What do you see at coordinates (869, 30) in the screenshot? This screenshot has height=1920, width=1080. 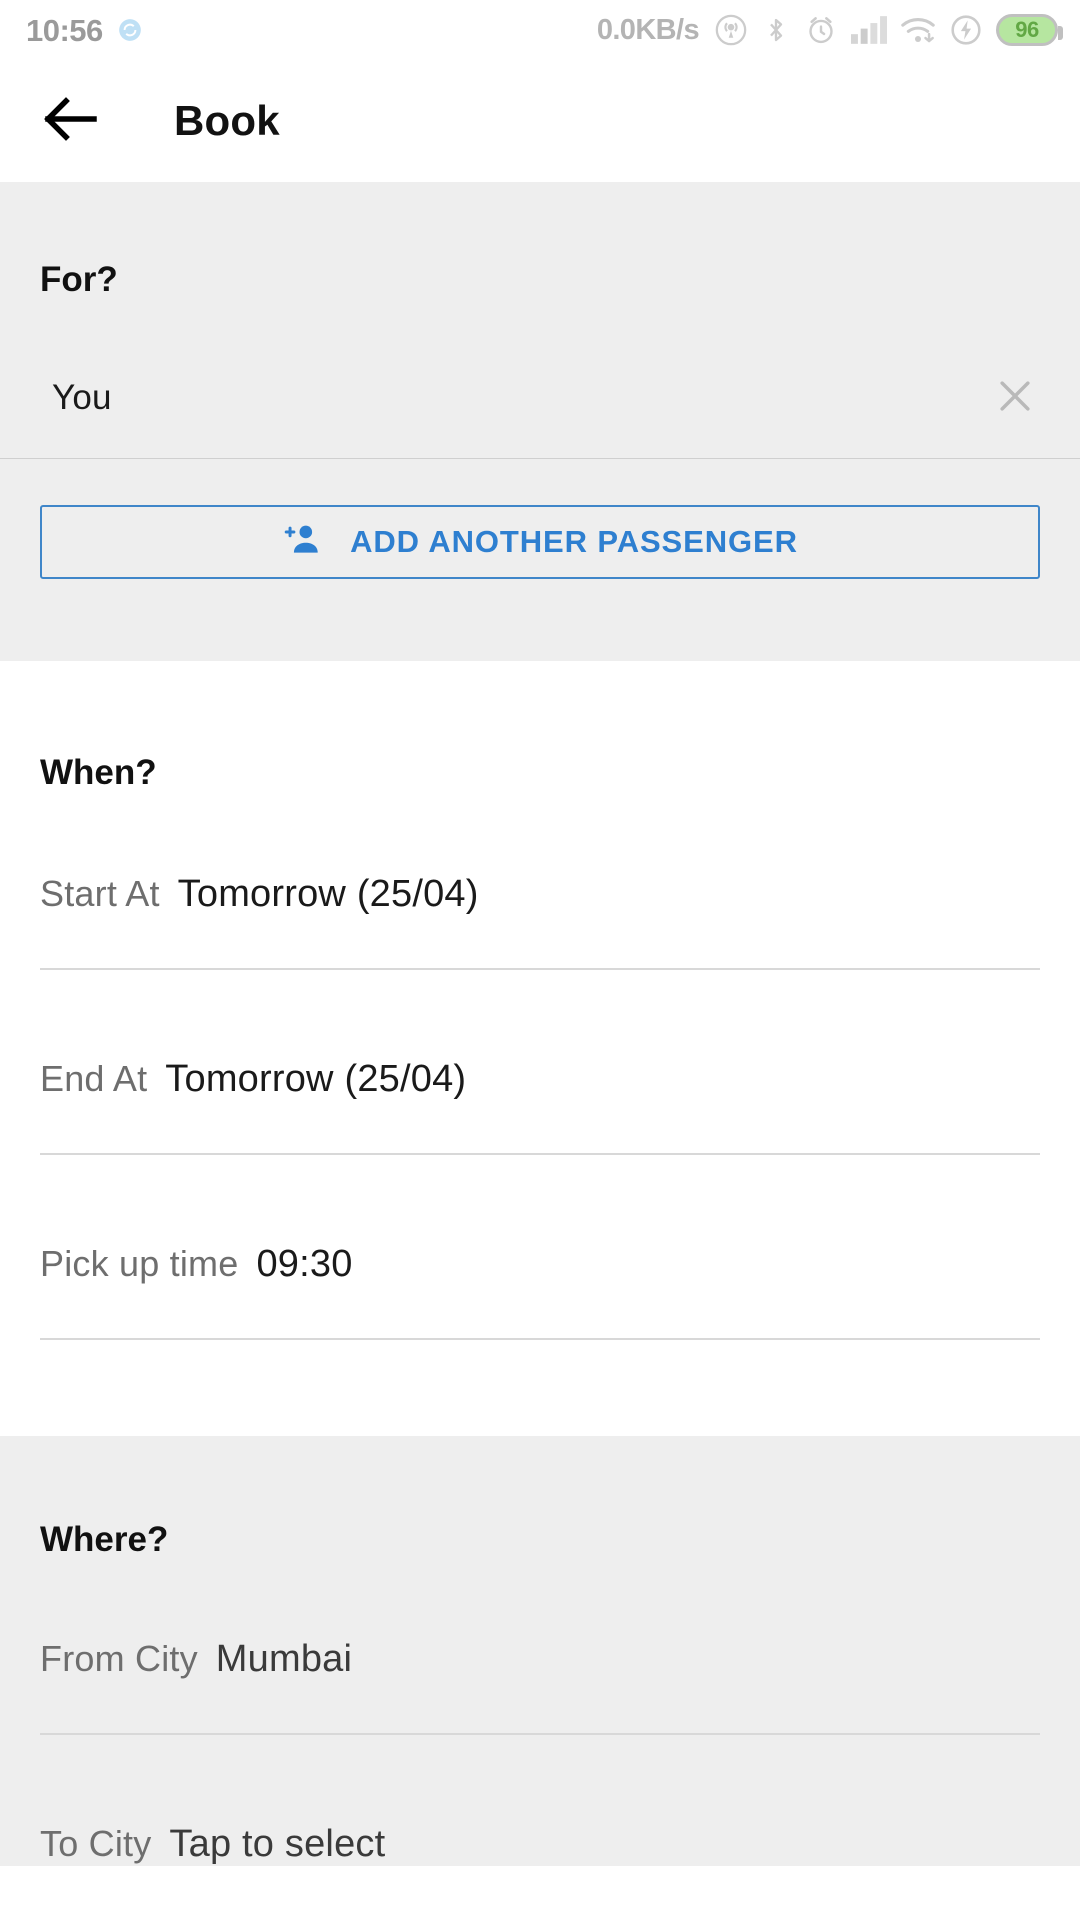 I see `signal-icon` at bounding box center [869, 30].